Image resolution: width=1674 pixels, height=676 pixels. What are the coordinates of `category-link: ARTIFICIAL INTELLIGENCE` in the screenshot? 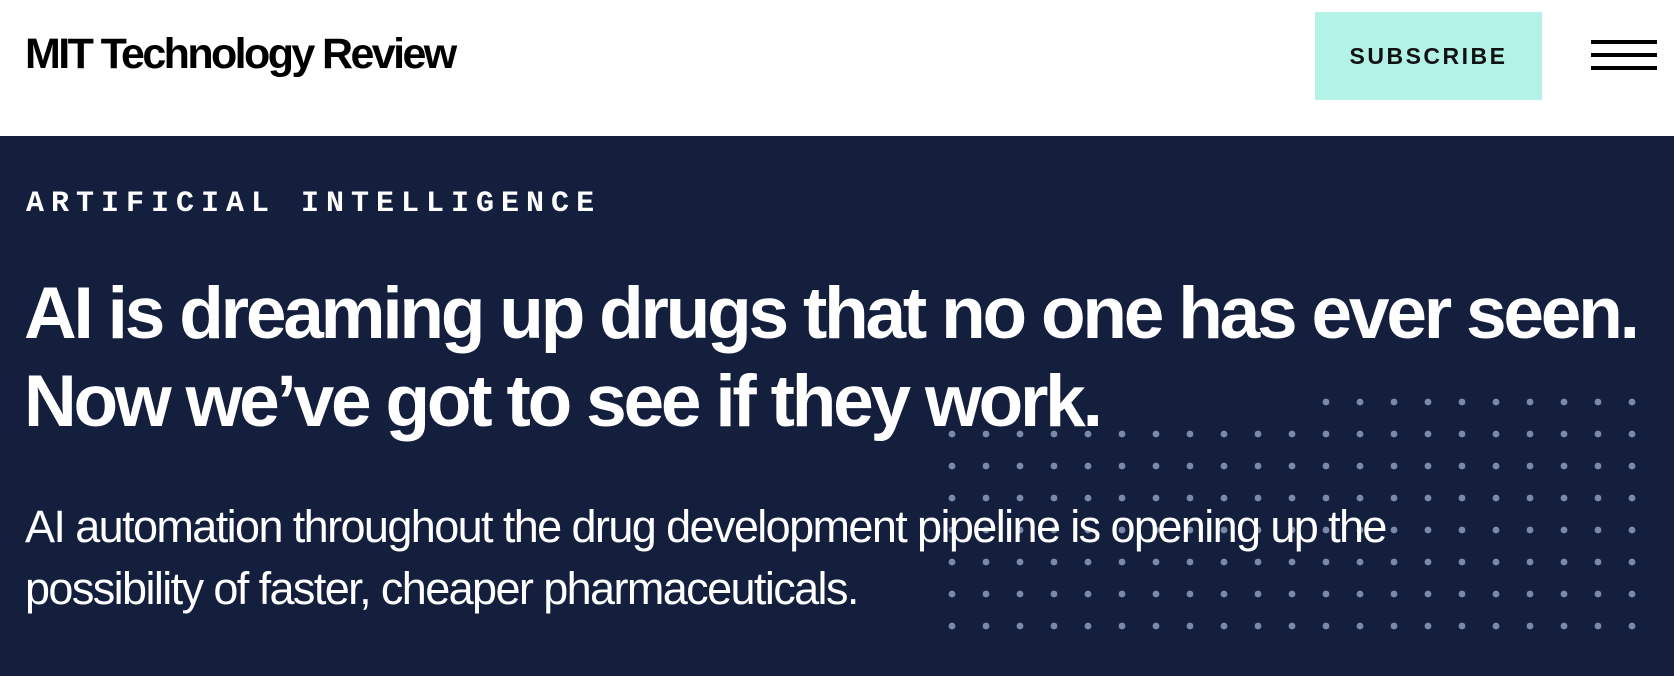 It's located at (313, 204).